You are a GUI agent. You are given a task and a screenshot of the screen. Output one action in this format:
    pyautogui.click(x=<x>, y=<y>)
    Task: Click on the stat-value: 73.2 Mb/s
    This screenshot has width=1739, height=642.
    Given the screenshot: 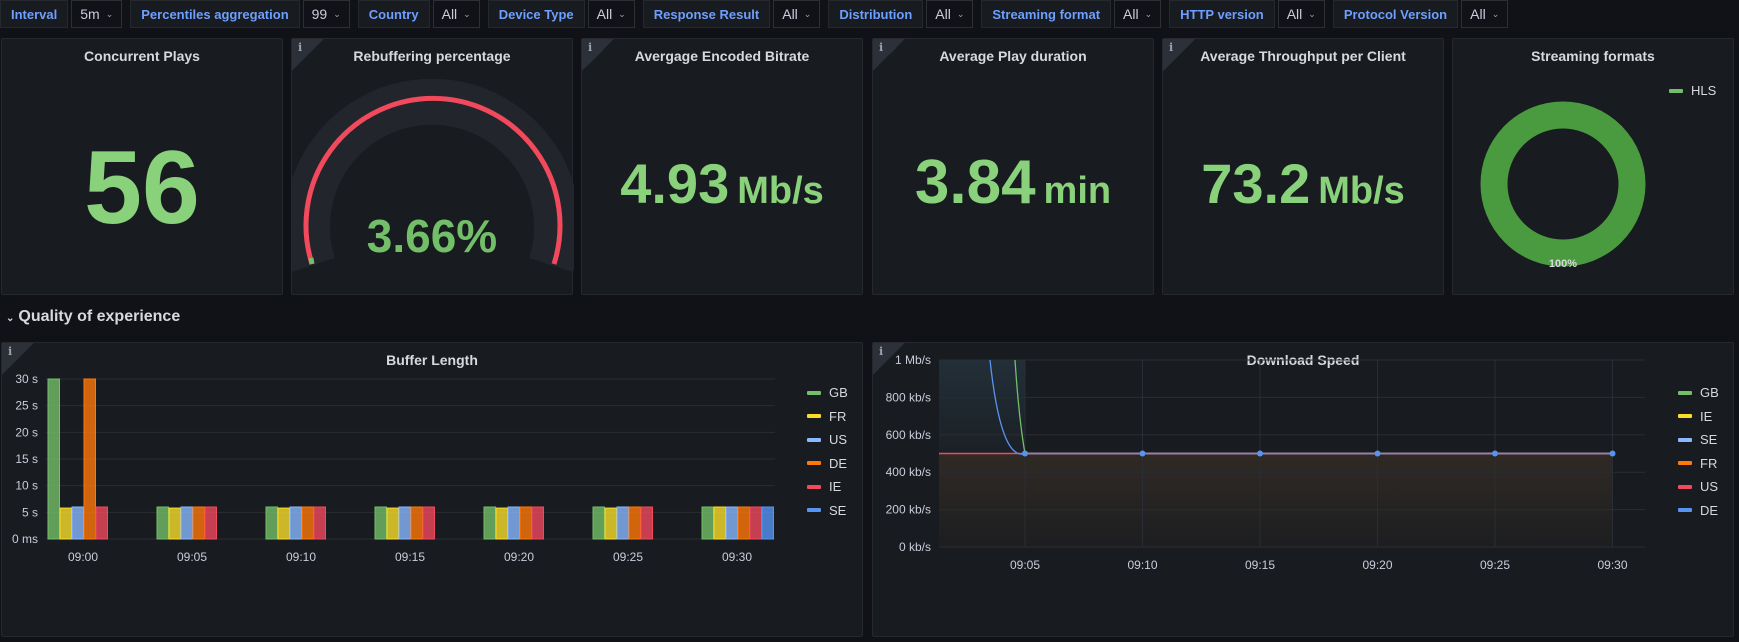 What is the action you would take?
    pyautogui.click(x=1303, y=183)
    